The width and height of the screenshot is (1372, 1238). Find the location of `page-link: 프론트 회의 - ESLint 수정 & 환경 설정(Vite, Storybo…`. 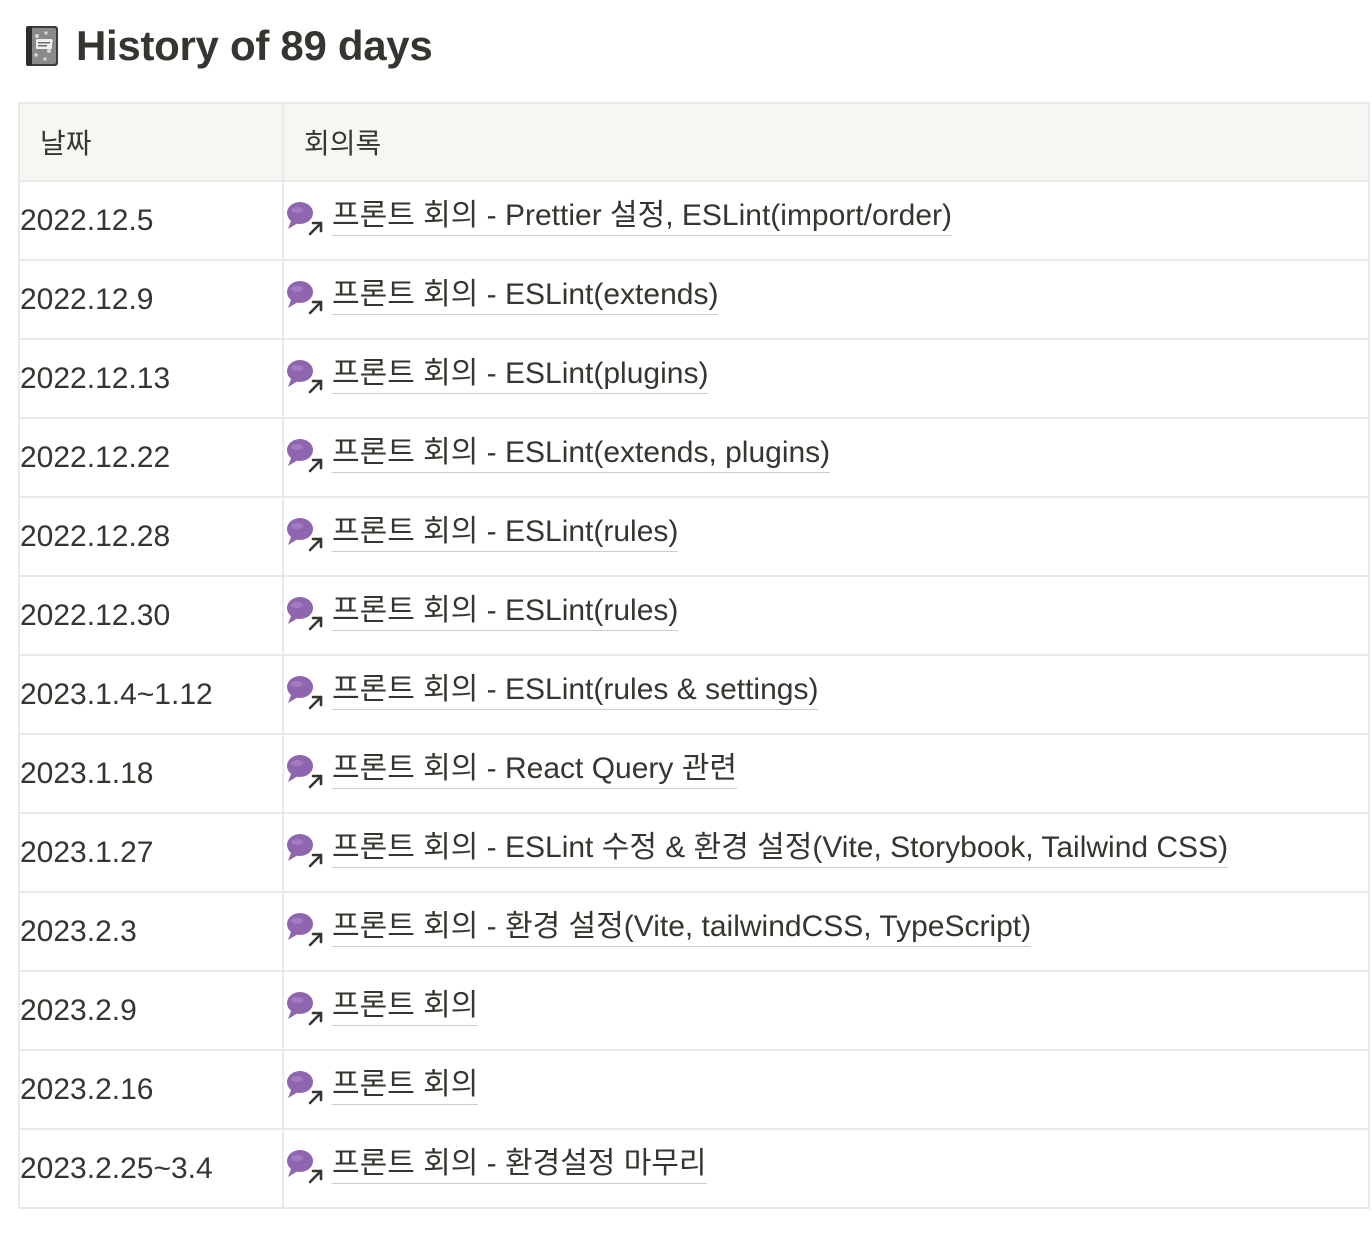

page-link: 프론트 회의 - ESLint 수정 & 환경 설정(Vite, Storybo… is located at coordinates (756, 849).